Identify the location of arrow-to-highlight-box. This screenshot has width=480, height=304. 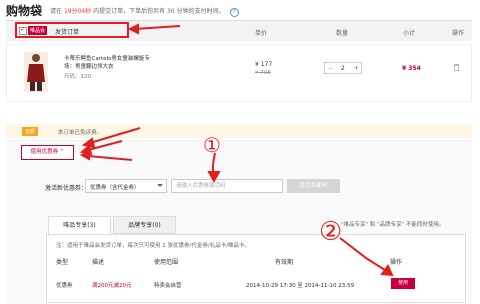
(154, 29).